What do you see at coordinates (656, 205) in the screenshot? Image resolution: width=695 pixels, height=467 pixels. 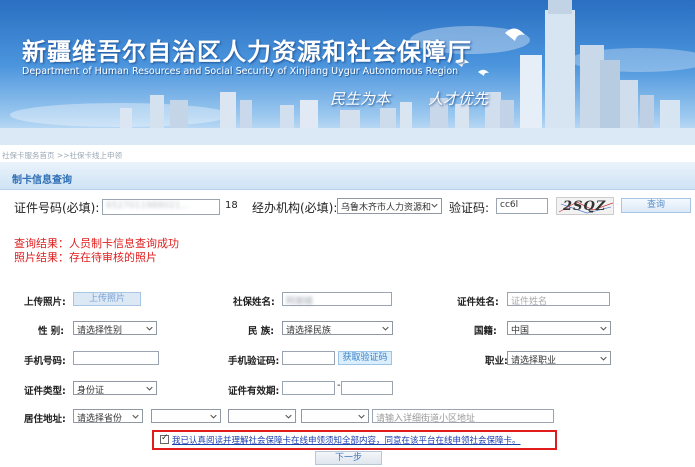 I see `query-button: 查询` at bounding box center [656, 205].